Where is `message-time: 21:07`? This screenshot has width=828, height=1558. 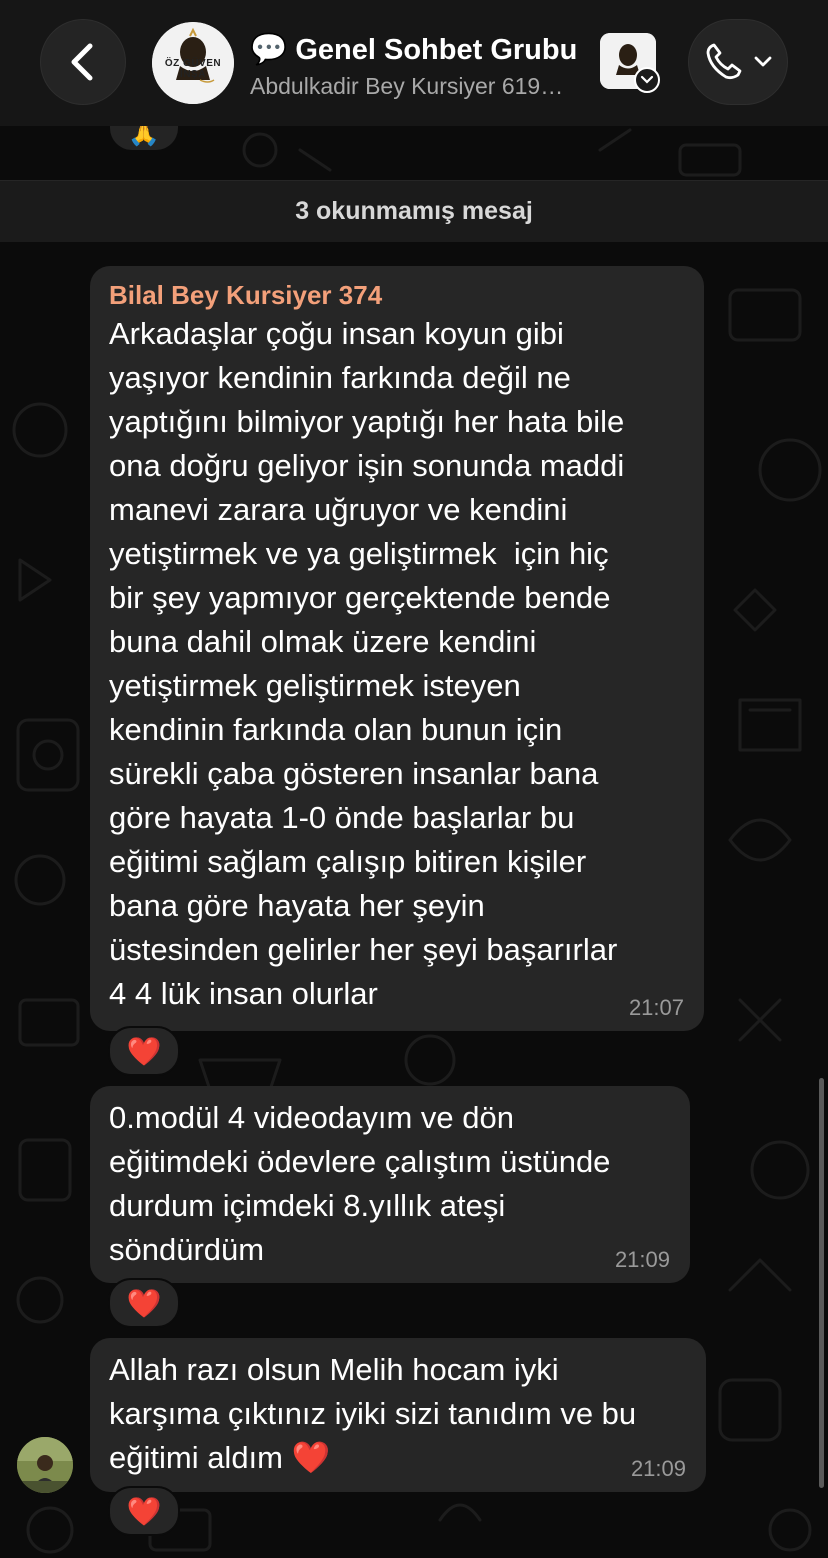
message-time: 21:07 is located at coordinates (656, 1007).